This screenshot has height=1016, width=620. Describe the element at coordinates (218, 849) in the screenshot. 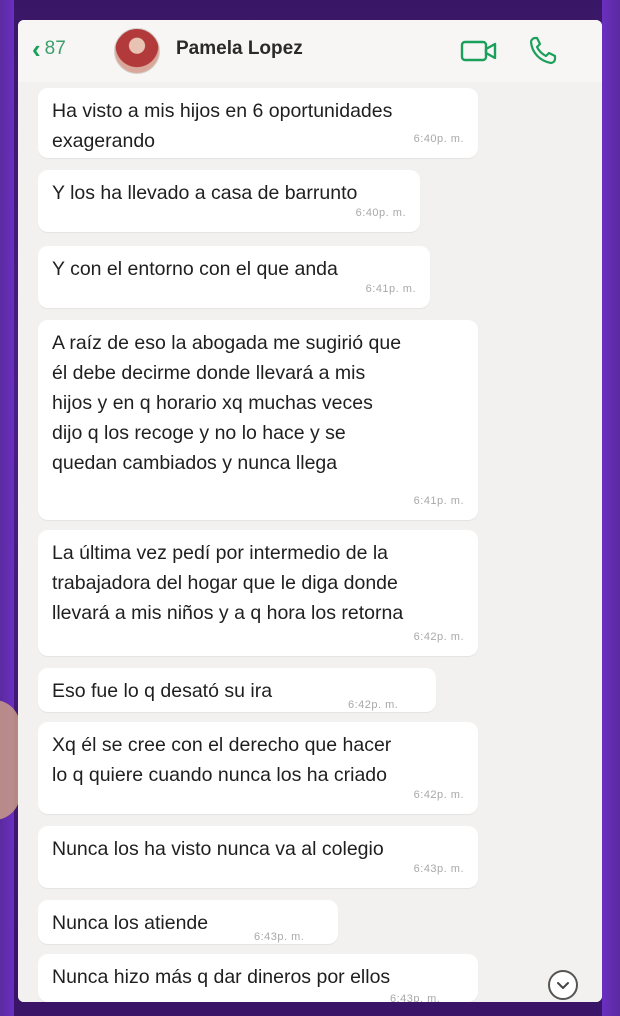

I see `message-text: Nunca los ha visto nunca va al colegio` at that location.